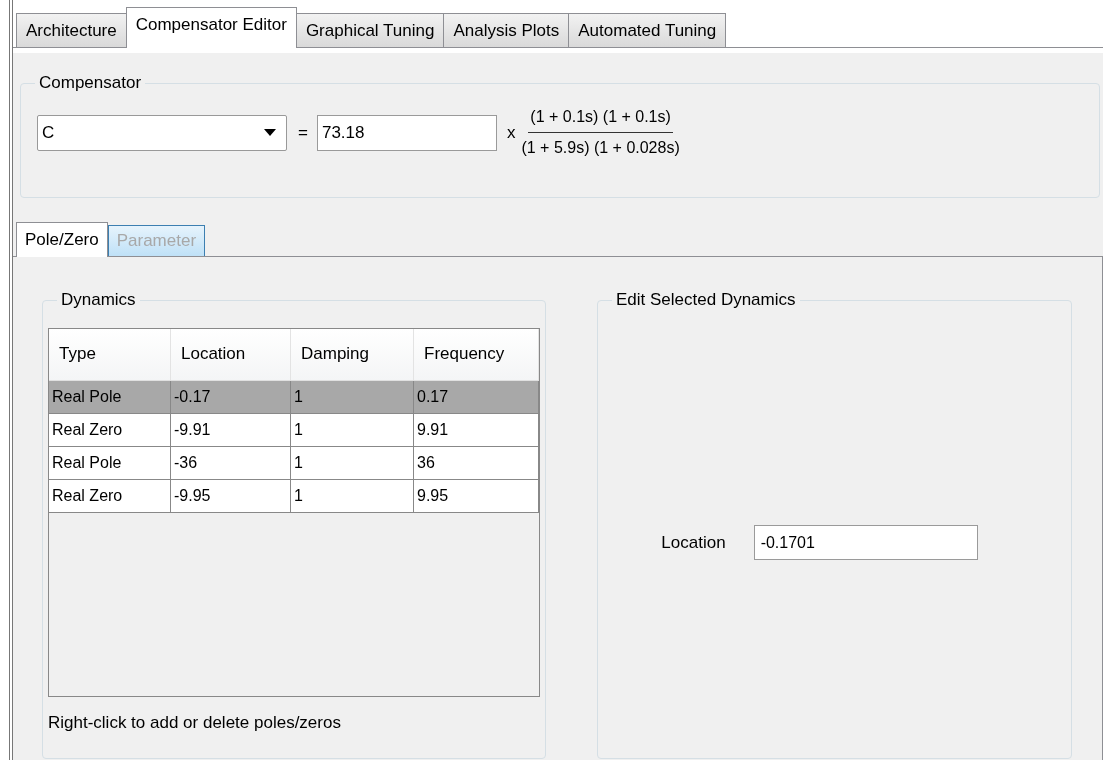 The image size is (1103, 760). Describe the element at coordinates (303, 132) in the screenshot. I see `equals-sign: =` at that location.